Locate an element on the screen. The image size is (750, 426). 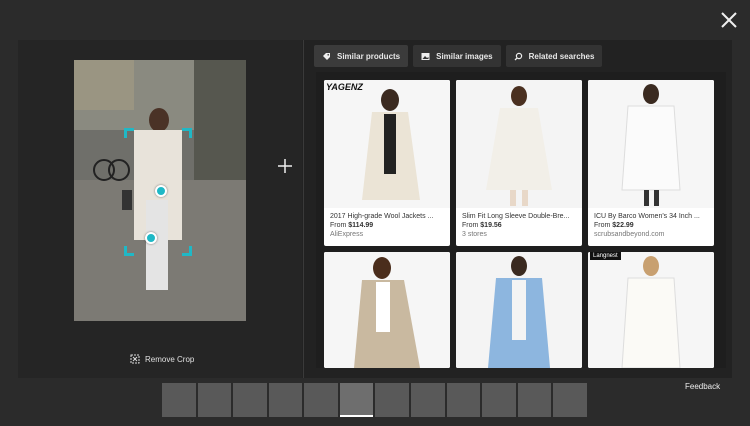
pane-divider is located at coordinates (303, 209).